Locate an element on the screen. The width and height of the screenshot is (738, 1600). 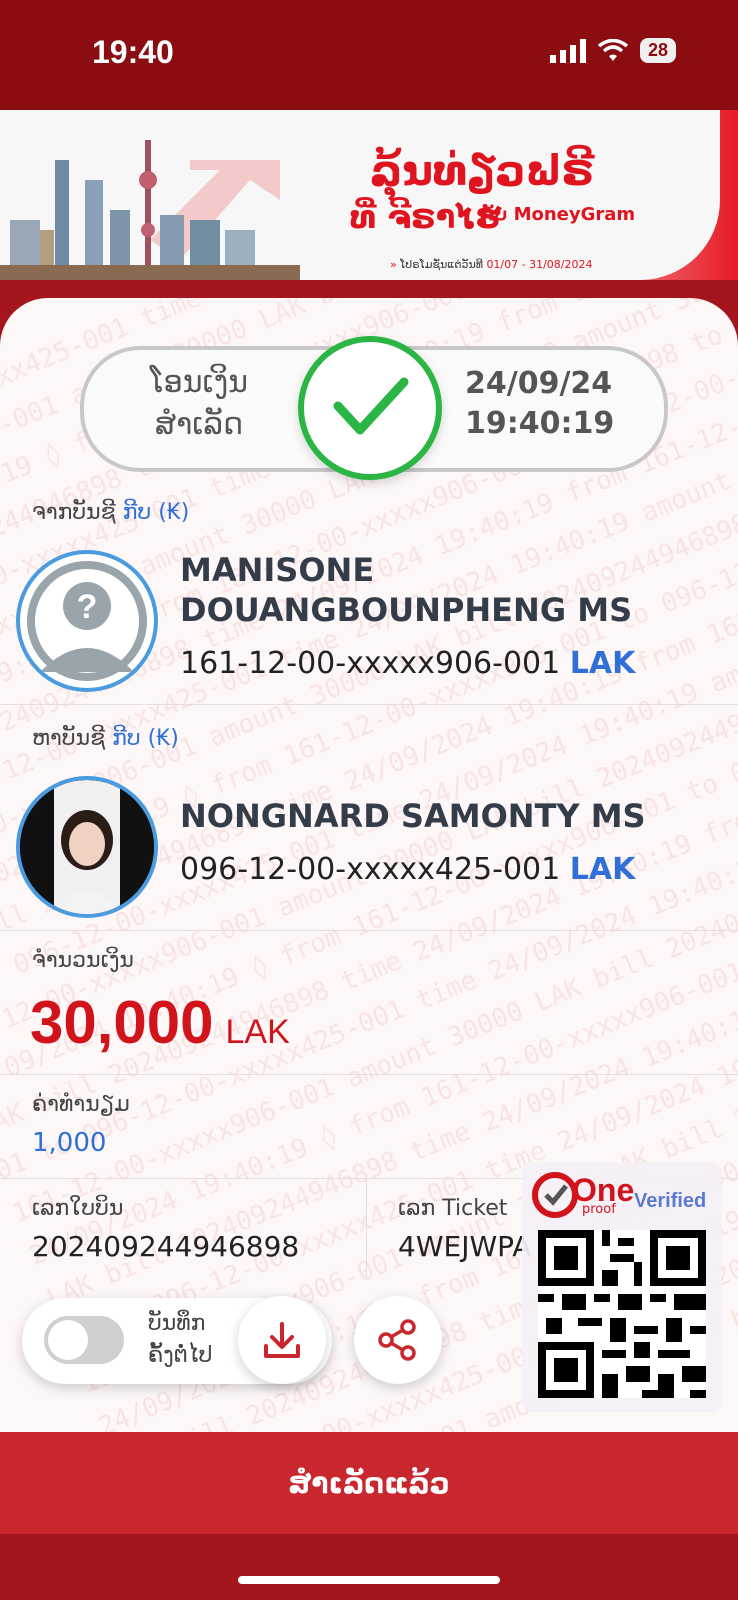
success-badge is located at coordinates (370, 408).